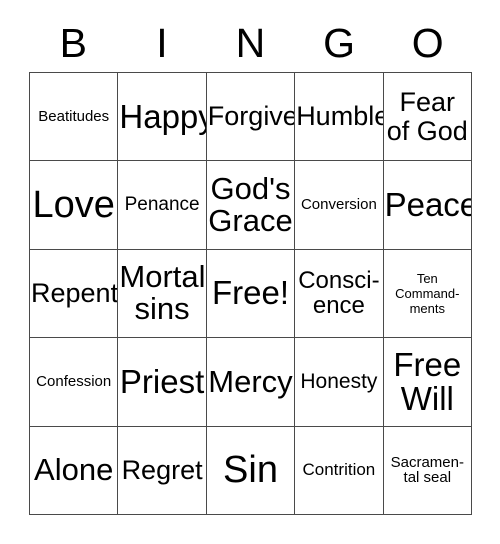 The width and height of the screenshot is (500, 544). I want to click on bingo-cell: Confession, so click(74, 382).